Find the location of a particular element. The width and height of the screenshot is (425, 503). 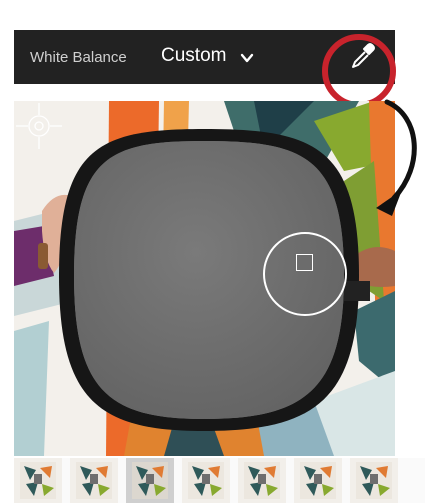

sampler-target-circle is located at coordinates (305, 274).